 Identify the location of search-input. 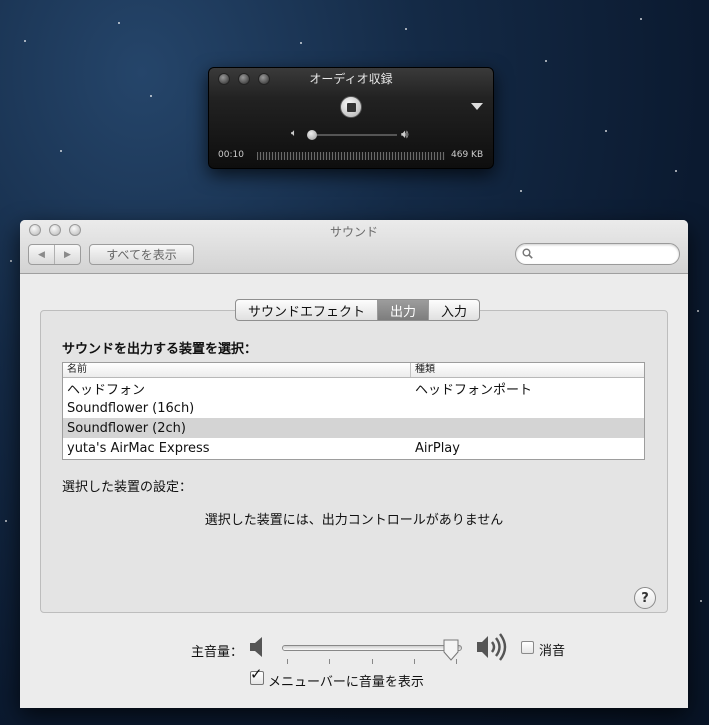
(597, 254).